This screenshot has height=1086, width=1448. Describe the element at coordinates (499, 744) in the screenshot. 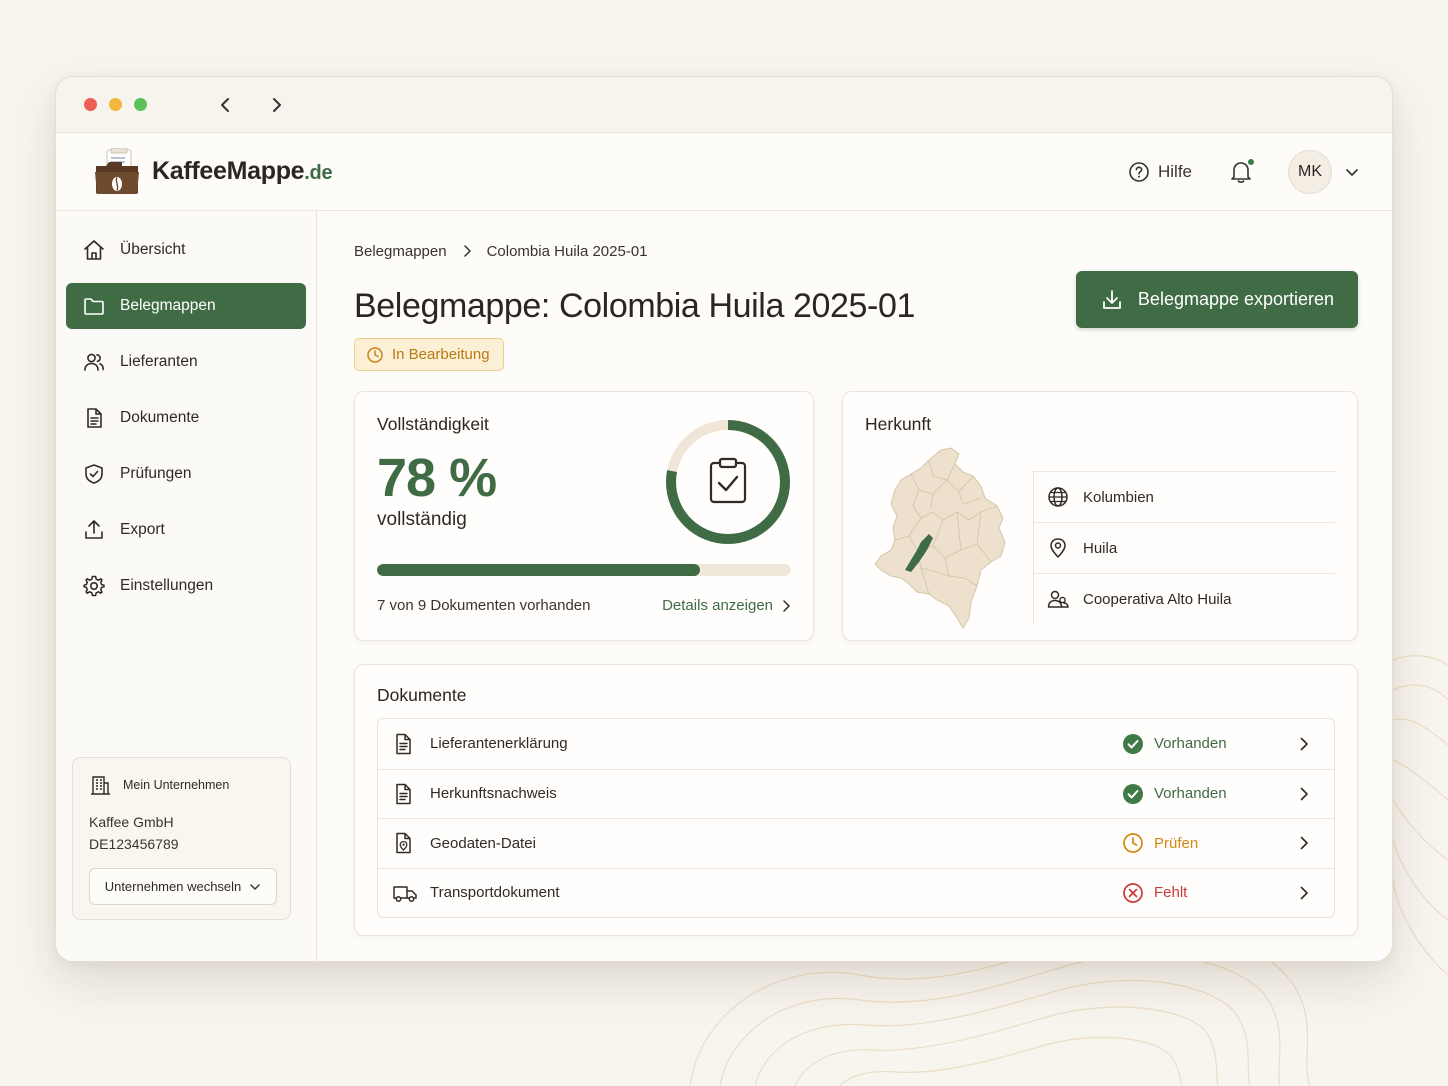

I see `document-name: Lieferantenerklärung` at that location.